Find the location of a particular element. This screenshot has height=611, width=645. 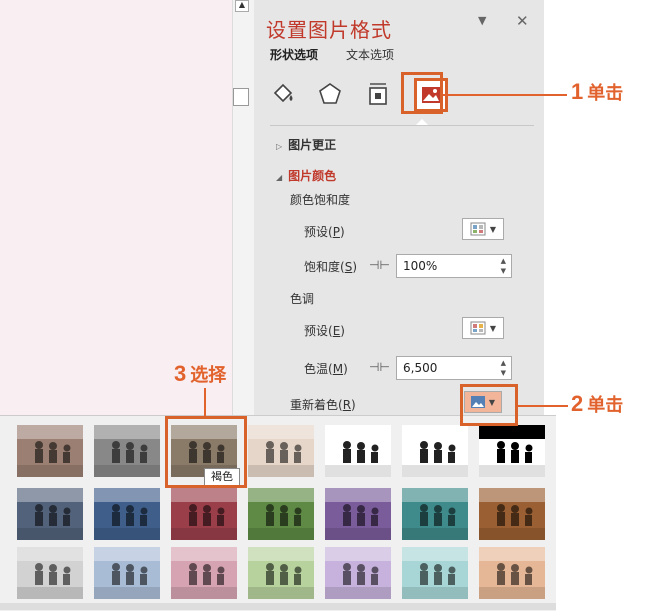

scroll-thumb is located at coordinates (241, 97).